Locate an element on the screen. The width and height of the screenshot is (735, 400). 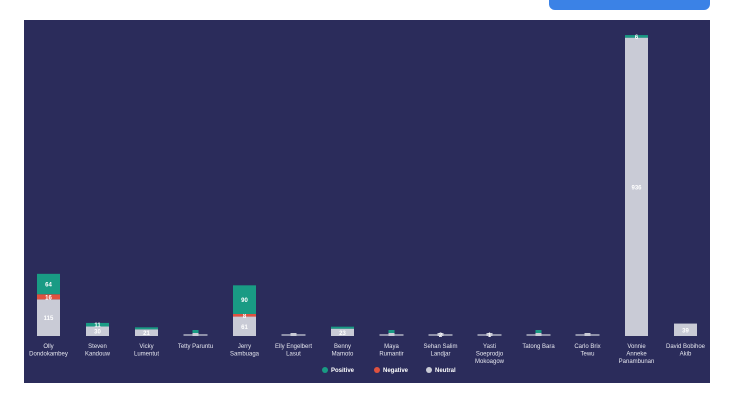
category-label-tetty-paruntu: Tetty Paruntu is located at coordinates (195, 347).